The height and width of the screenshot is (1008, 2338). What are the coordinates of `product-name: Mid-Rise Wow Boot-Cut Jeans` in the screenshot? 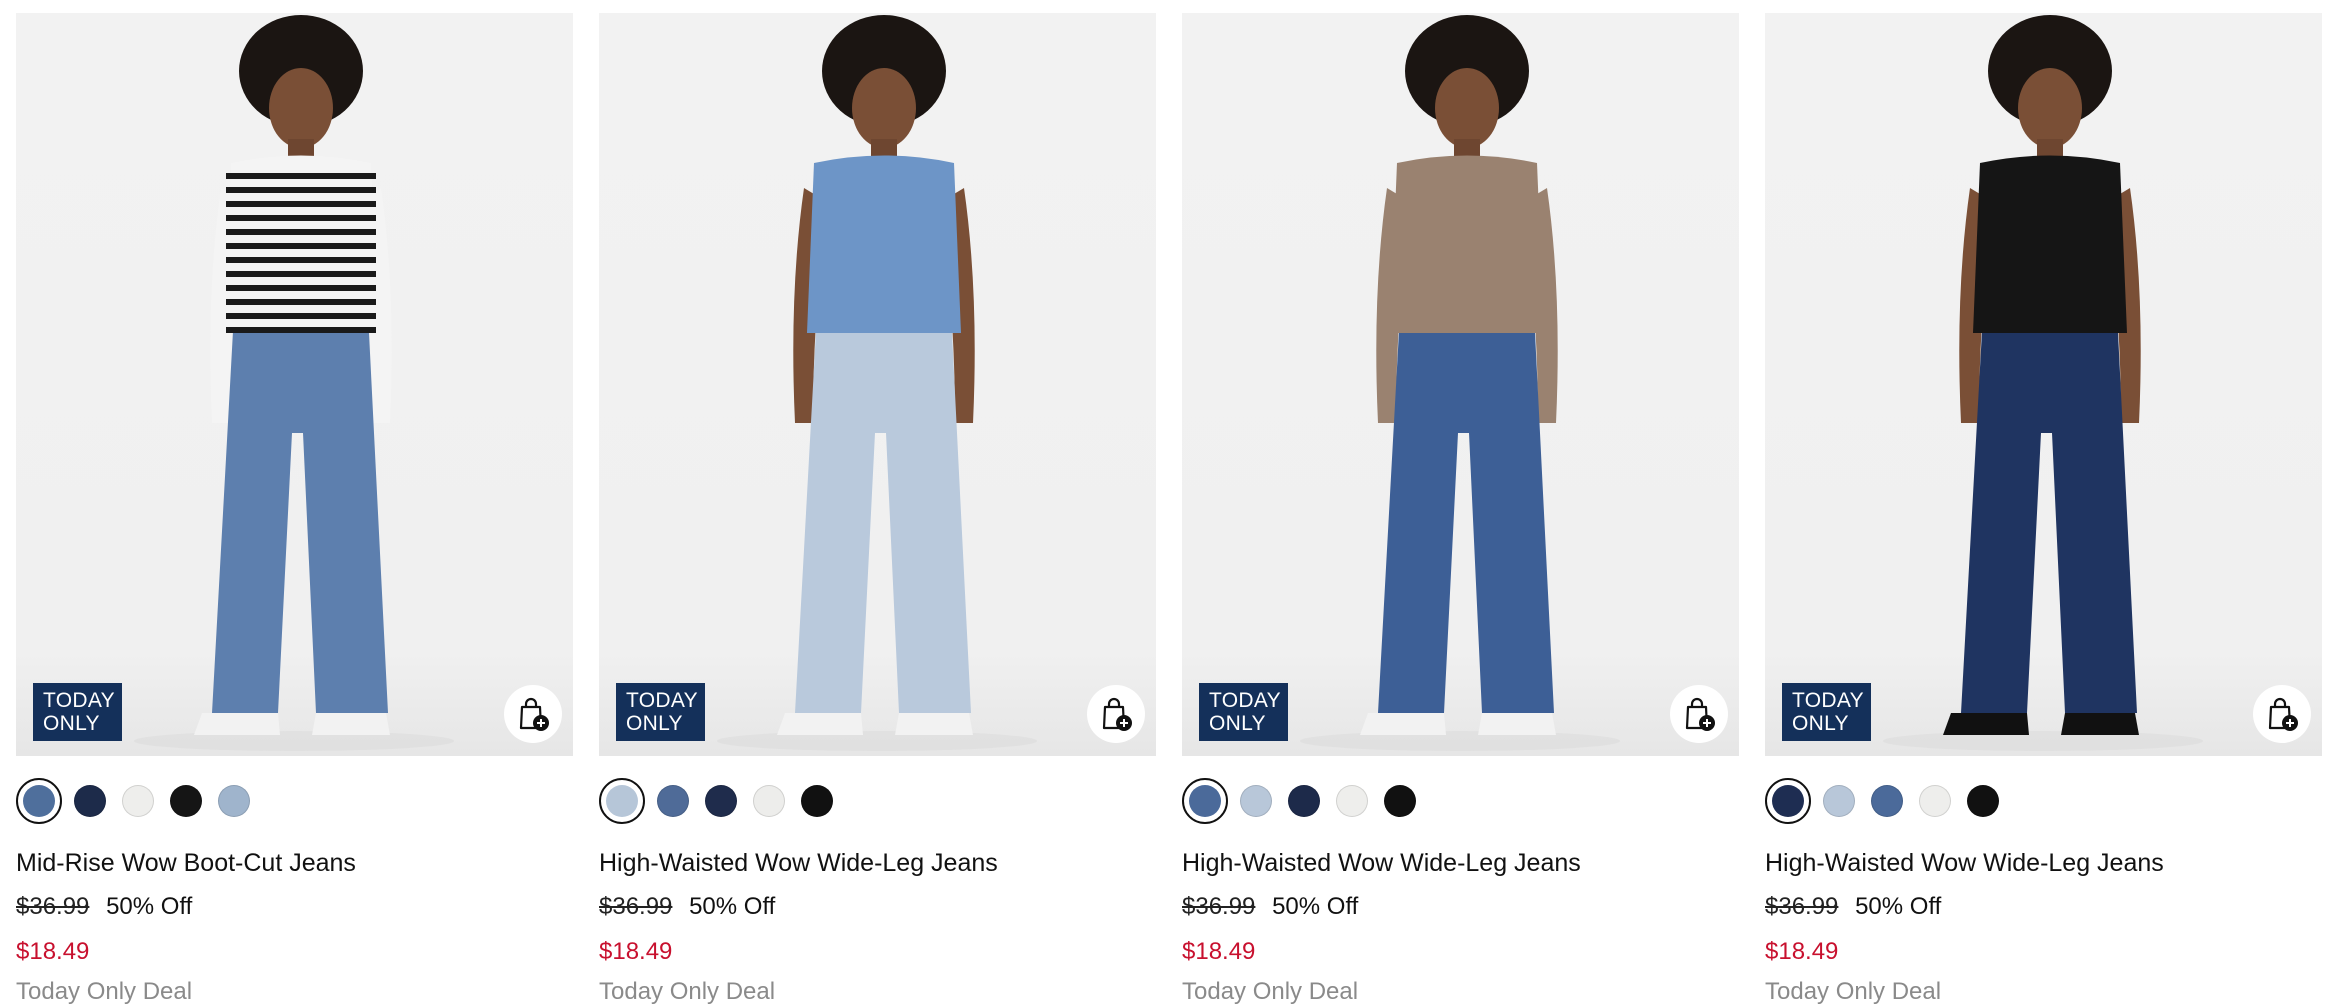 It's located at (186, 863).